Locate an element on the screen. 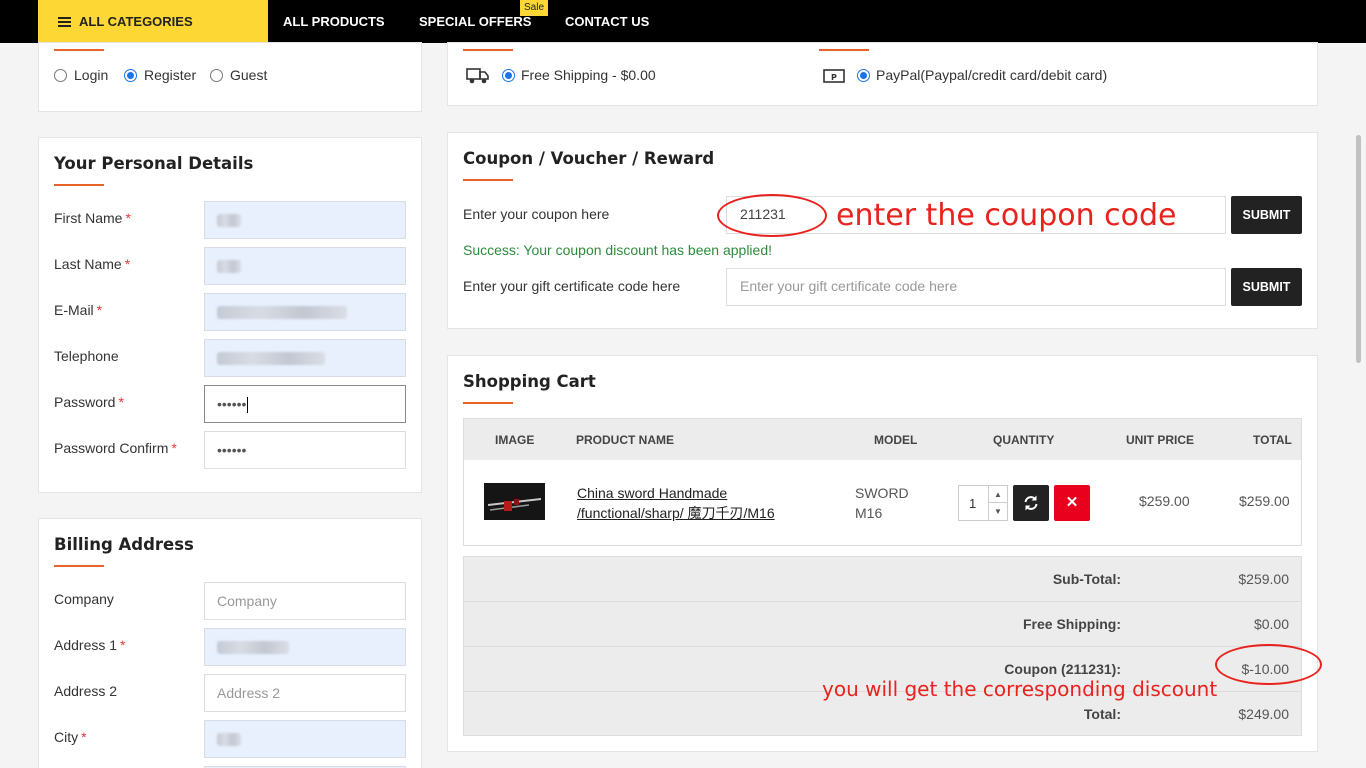 The image size is (1366, 768). register-radio is located at coordinates (130, 75).